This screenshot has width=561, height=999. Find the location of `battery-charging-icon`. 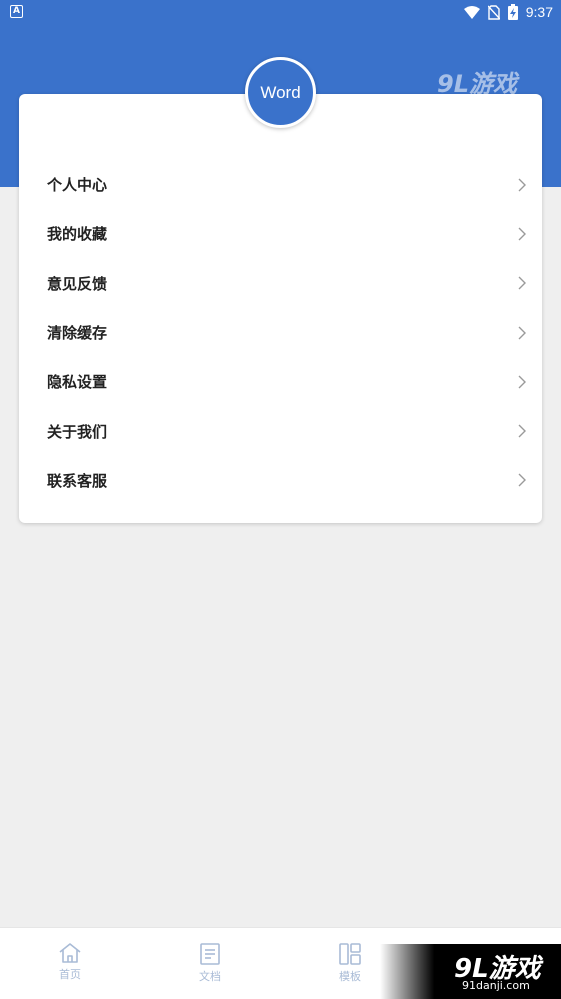

battery-charging-icon is located at coordinates (512, 12).